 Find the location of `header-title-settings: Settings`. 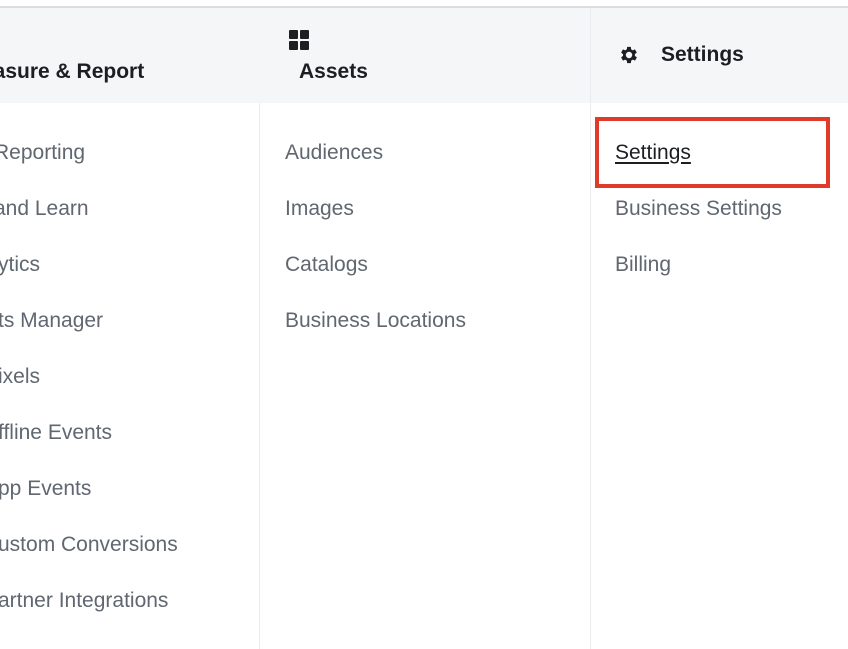

header-title-settings: Settings is located at coordinates (702, 54).